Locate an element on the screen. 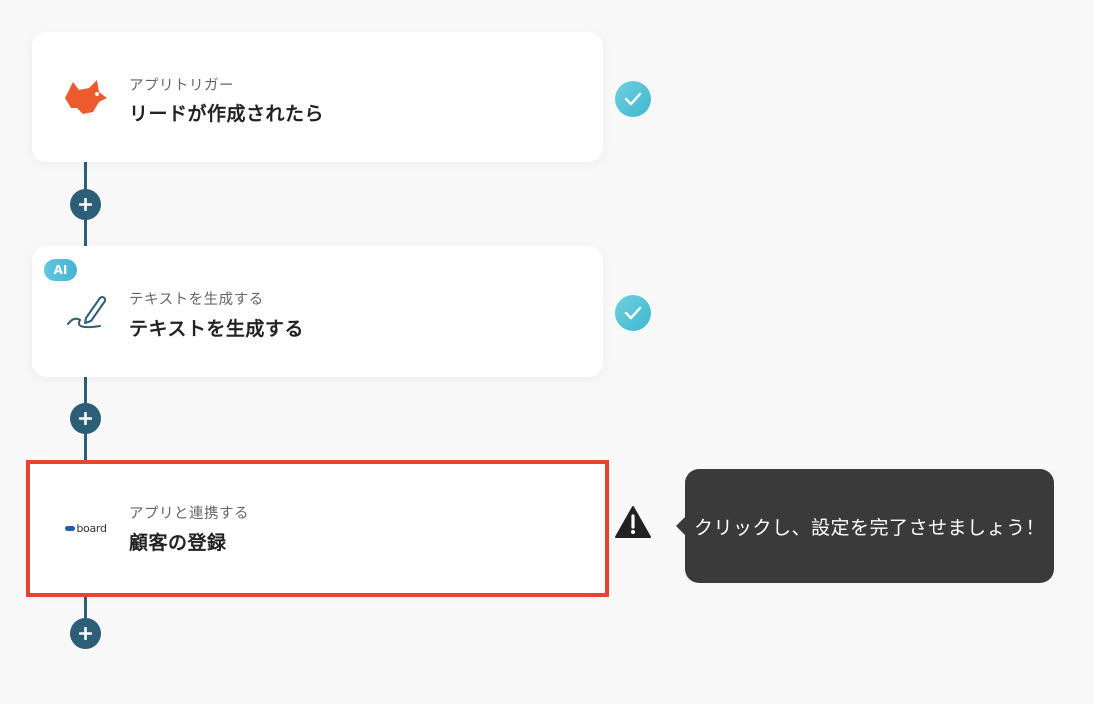  warning-icon is located at coordinates (633, 522).